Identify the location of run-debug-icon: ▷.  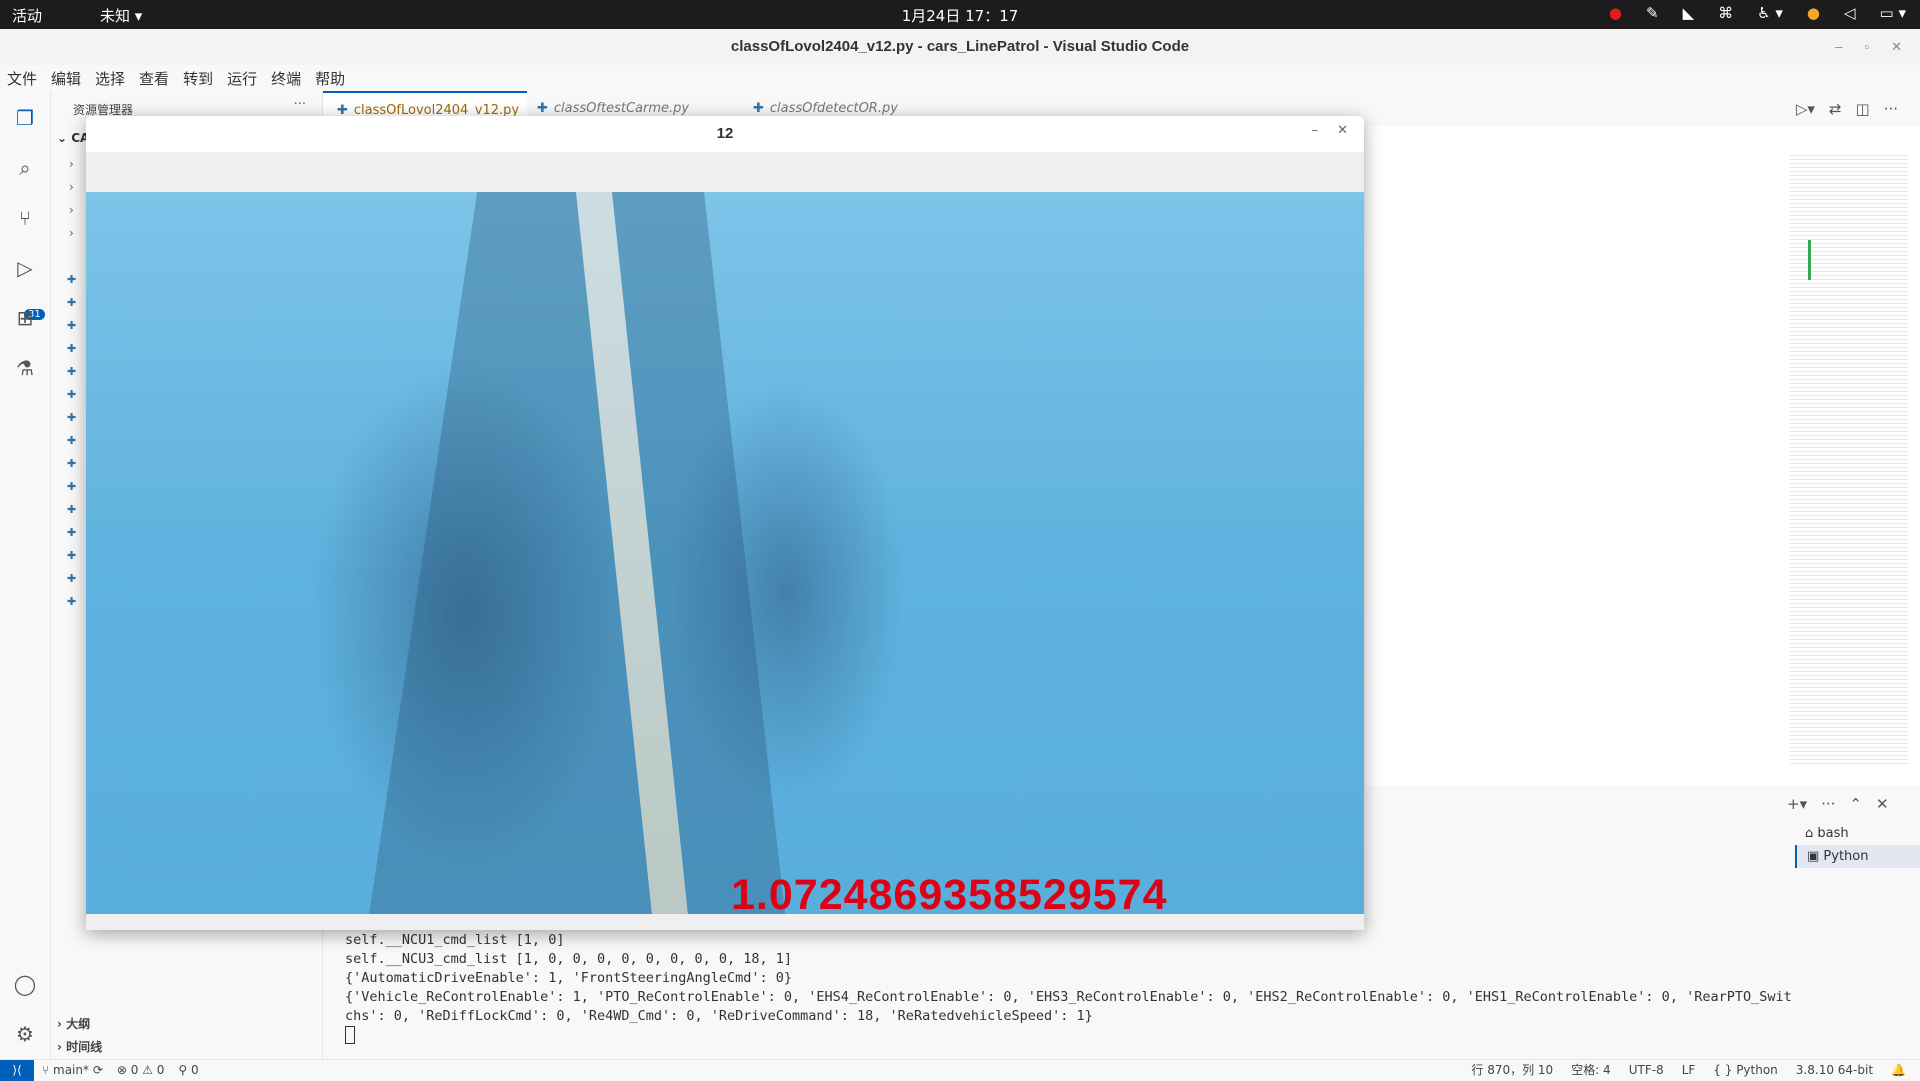
(25, 268).